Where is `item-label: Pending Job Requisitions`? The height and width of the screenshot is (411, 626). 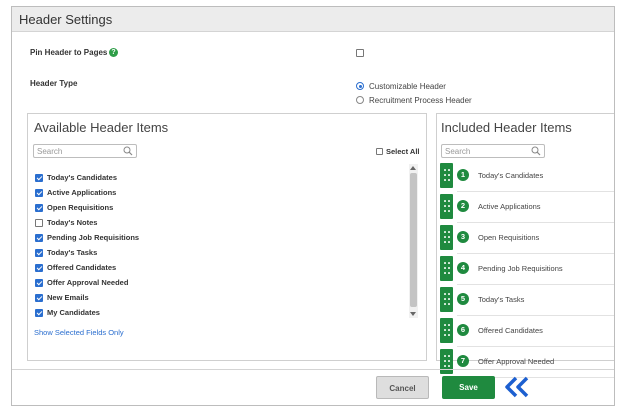 item-label: Pending Job Requisitions is located at coordinates (93, 237).